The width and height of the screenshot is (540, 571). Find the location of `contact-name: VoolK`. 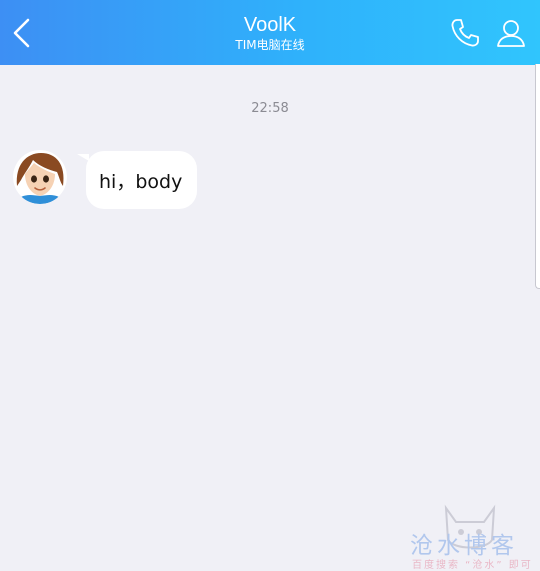

contact-name: VoolK is located at coordinates (270, 25).